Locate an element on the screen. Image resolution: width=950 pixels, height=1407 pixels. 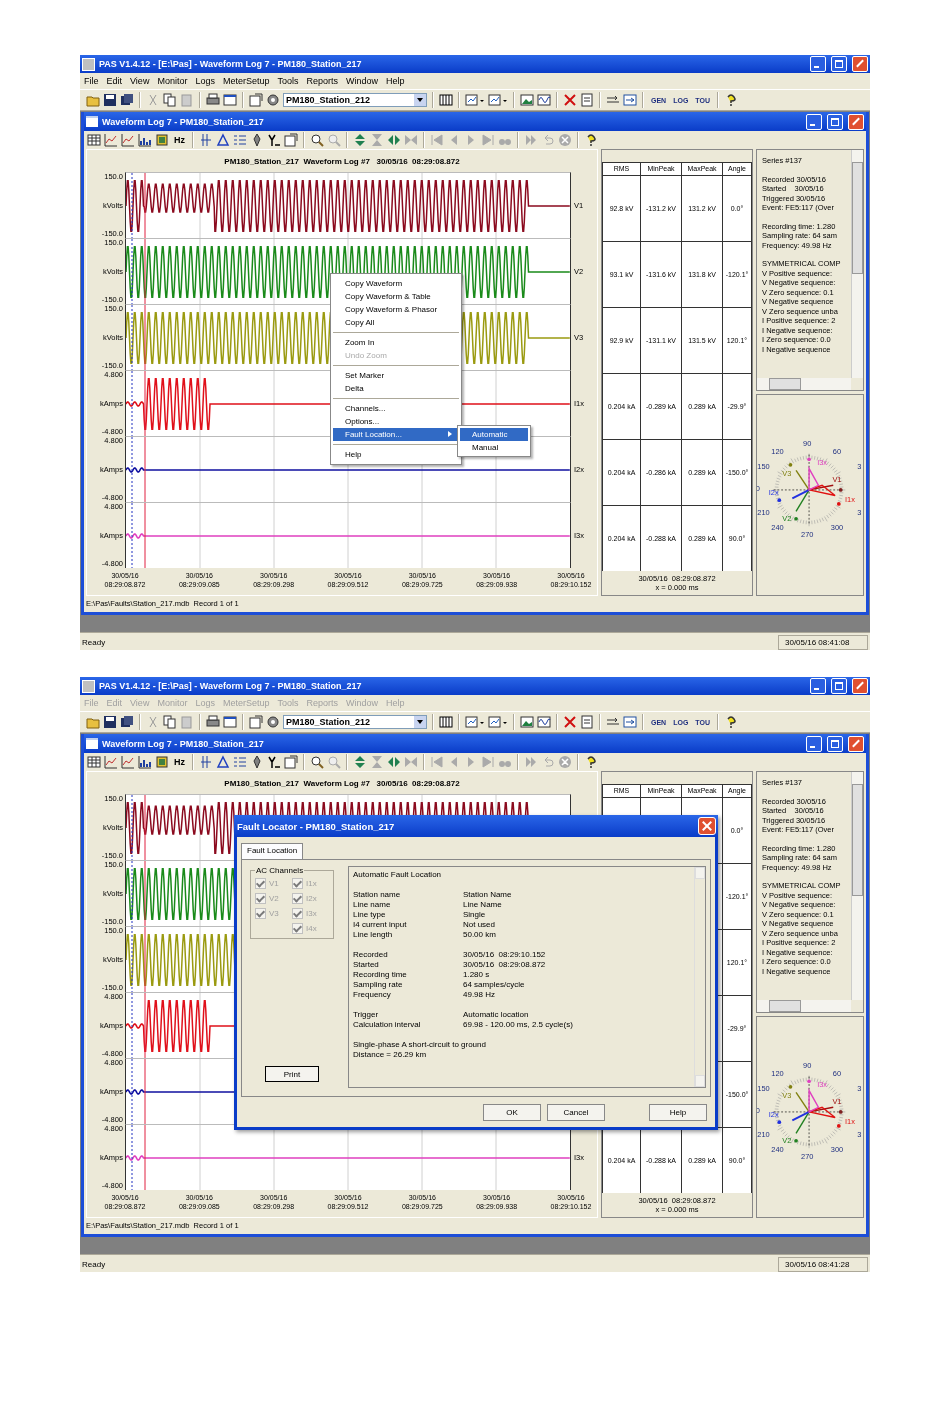
window-icon is located at coordinates (230, 722).